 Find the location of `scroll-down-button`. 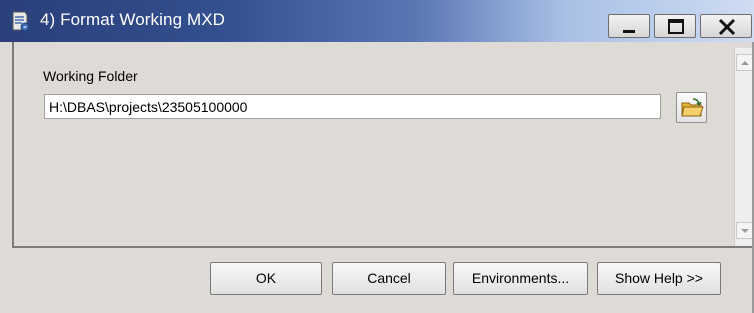

scroll-down-button is located at coordinates (744, 230).